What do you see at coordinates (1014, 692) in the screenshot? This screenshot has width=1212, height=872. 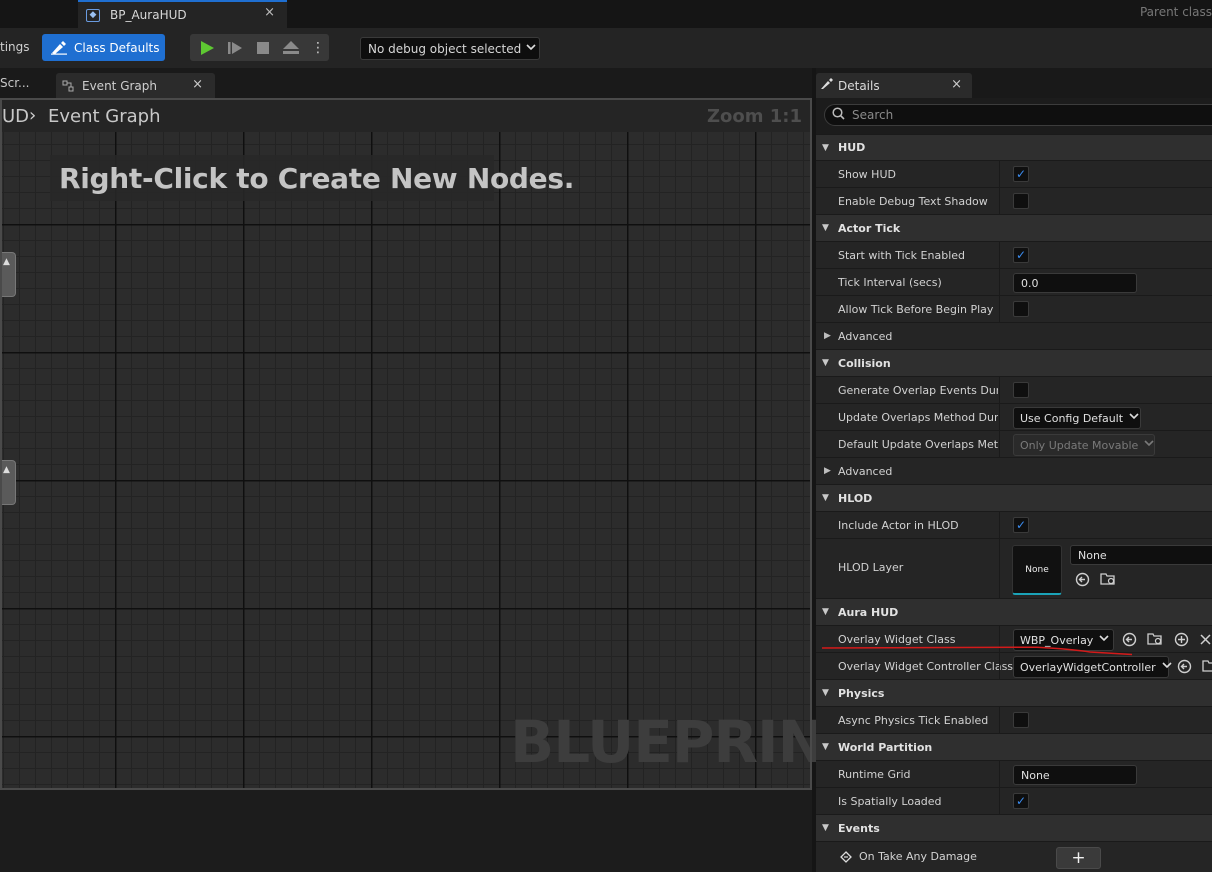 I see `category-physics: ▼ Physics` at bounding box center [1014, 692].